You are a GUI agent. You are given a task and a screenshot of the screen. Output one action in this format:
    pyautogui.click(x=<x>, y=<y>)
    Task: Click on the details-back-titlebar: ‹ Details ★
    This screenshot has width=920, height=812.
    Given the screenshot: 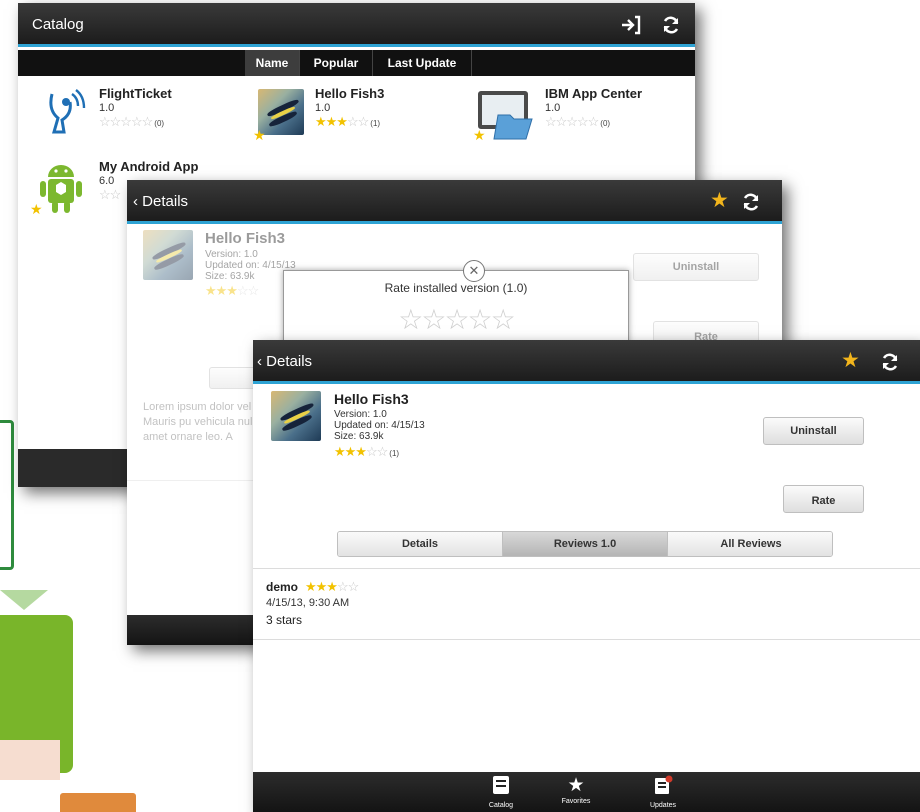 What is the action you would take?
    pyautogui.click(x=454, y=202)
    